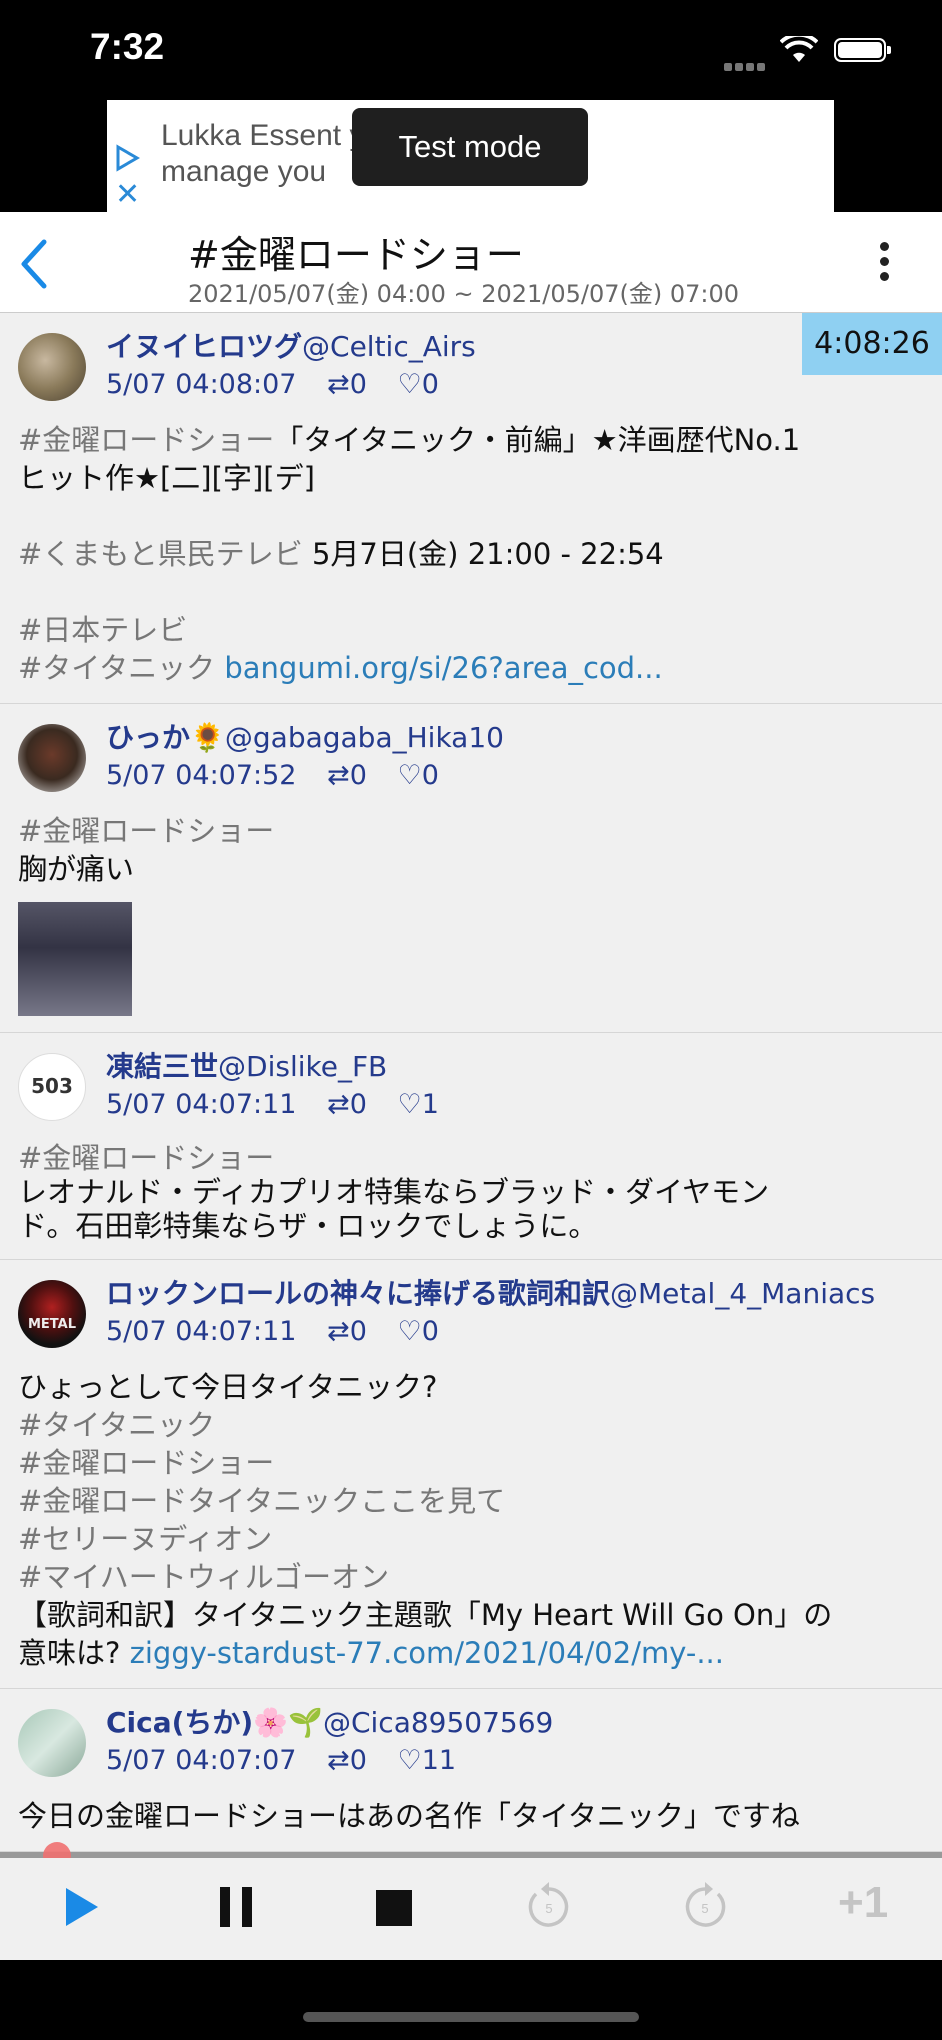 This screenshot has width=942, height=2040. What do you see at coordinates (207, 737) in the screenshot?
I see `sunflower-emoji: 🌻` at bounding box center [207, 737].